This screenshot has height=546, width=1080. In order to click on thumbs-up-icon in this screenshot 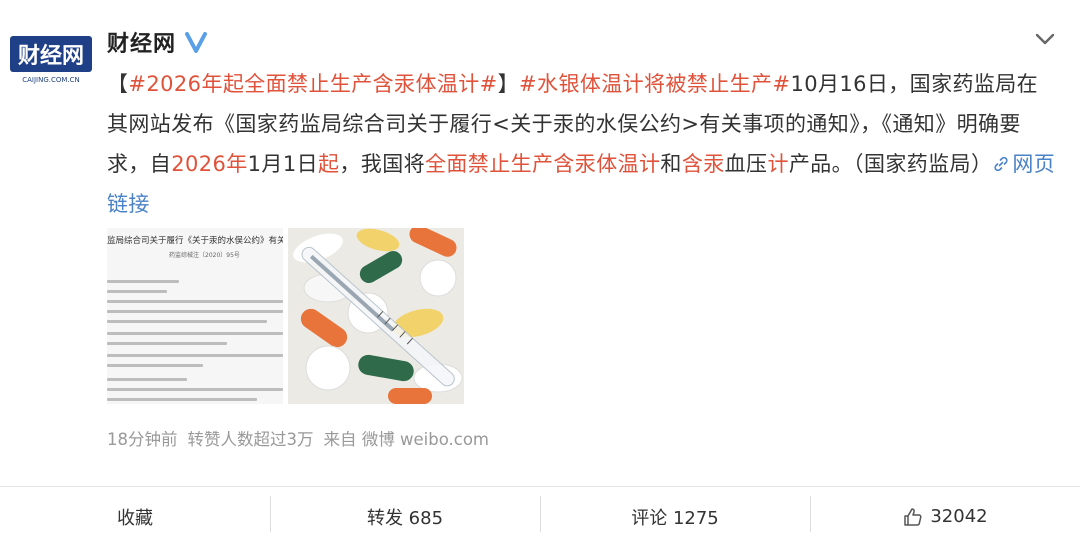, I will do `click(913, 516)`.